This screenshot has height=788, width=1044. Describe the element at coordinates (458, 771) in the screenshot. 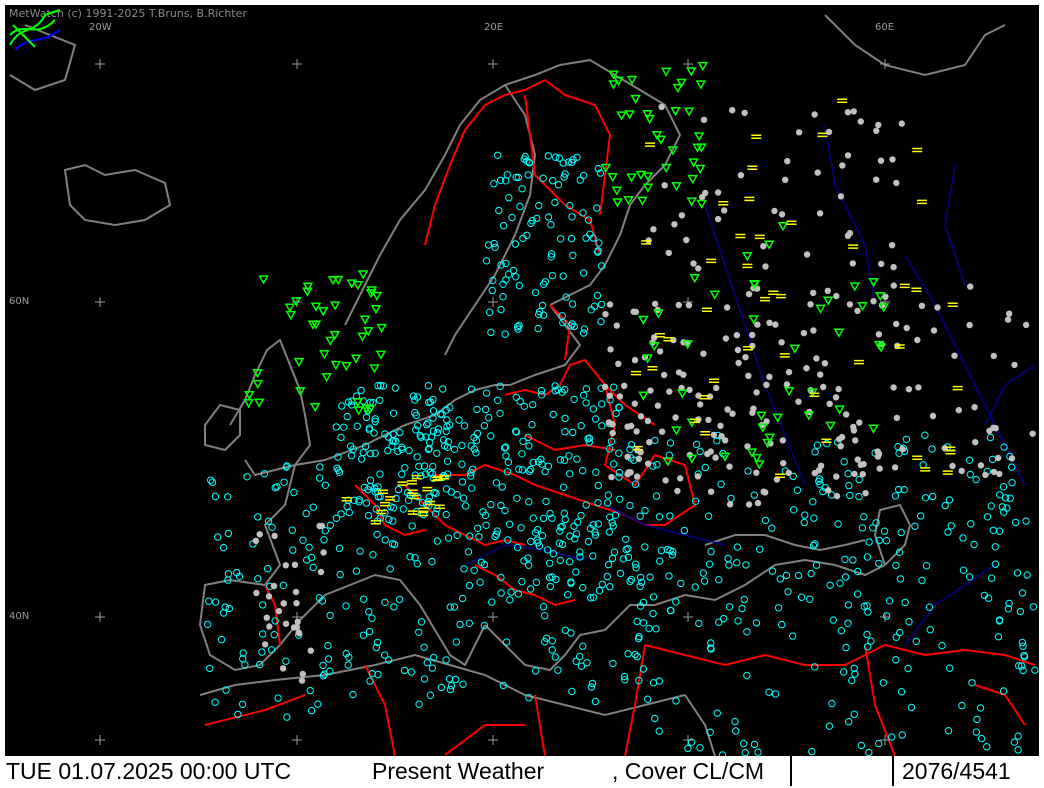

I see `status-product: Present Weather` at that location.